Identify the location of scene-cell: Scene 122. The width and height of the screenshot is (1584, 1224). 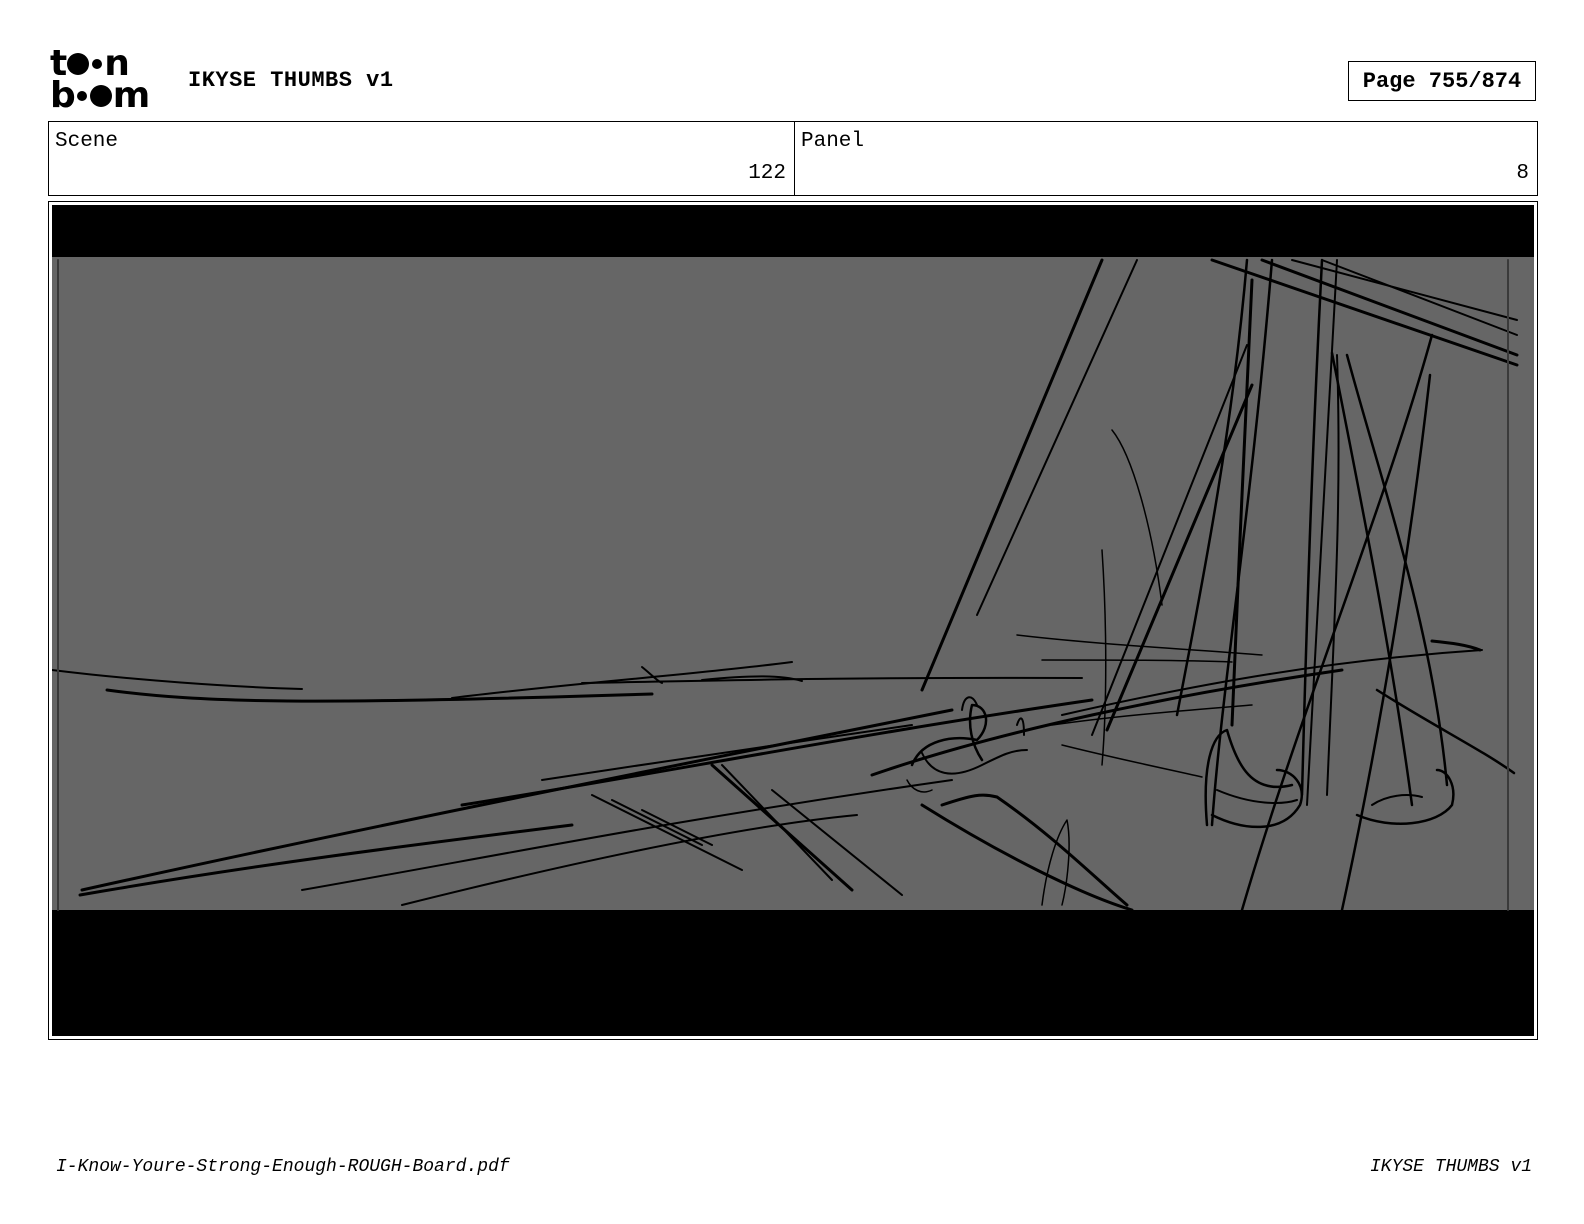
(422, 158).